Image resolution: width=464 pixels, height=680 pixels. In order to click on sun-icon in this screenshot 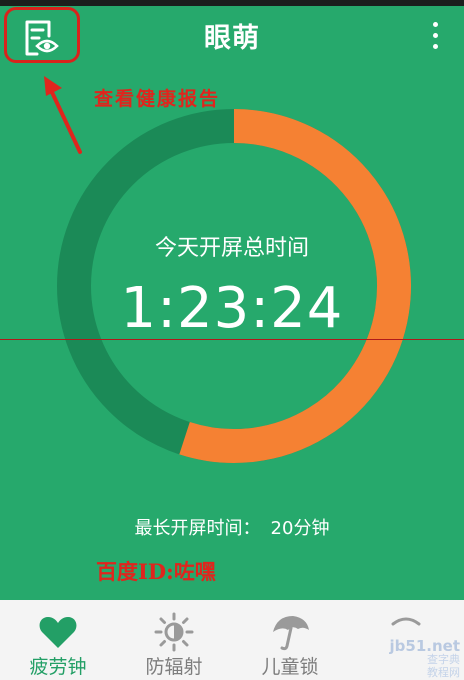, I will do `click(174, 632)`.